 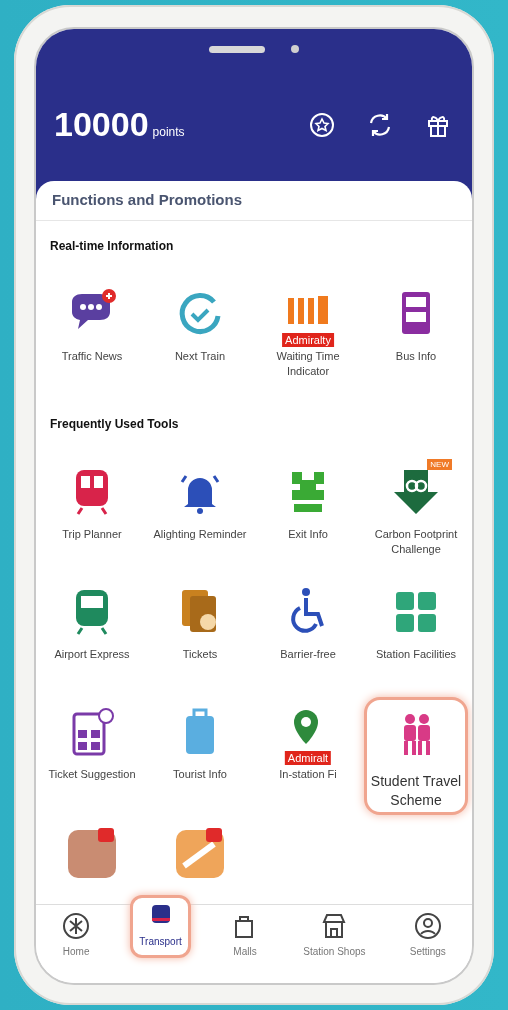 What do you see at coordinates (200, 637) in the screenshot?
I see `function-tile: Tickets` at bounding box center [200, 637].